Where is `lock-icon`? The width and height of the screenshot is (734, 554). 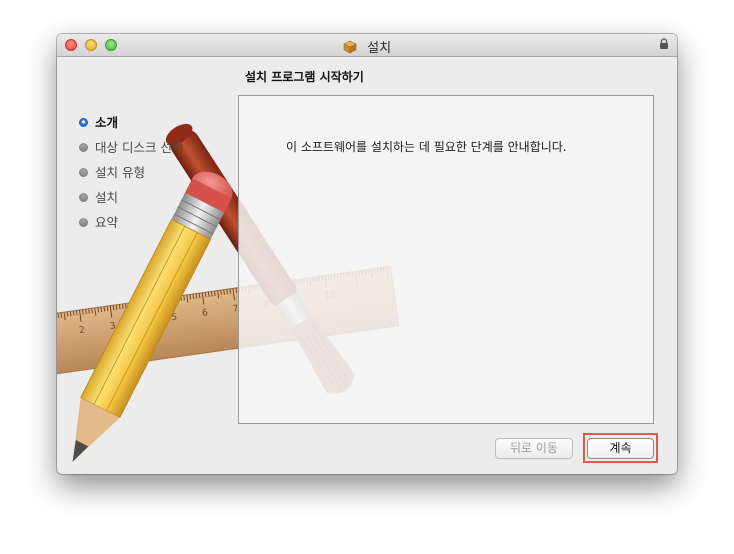
lock-icon is located at coordinates (664, 44).